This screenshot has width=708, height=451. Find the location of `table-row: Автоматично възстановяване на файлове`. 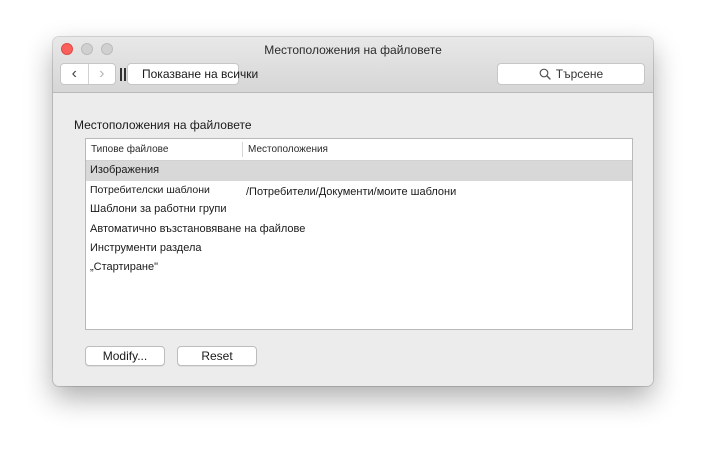

table-row: Автоматично възстановяване на файлове is located at coordinates (359, 230).